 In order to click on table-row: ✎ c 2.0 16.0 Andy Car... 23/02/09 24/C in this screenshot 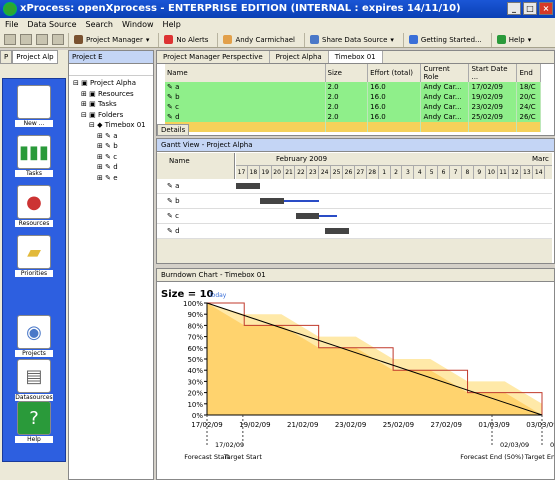, I will do `click(353, 107)`.